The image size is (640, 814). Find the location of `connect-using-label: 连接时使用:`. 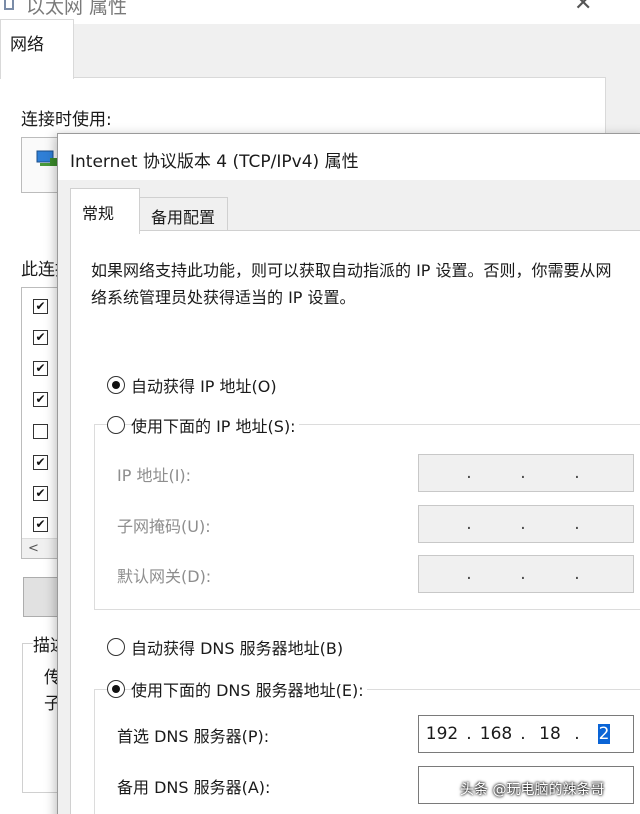

connect-using-label: 连接时使用: is located at coordinates (66, 120).